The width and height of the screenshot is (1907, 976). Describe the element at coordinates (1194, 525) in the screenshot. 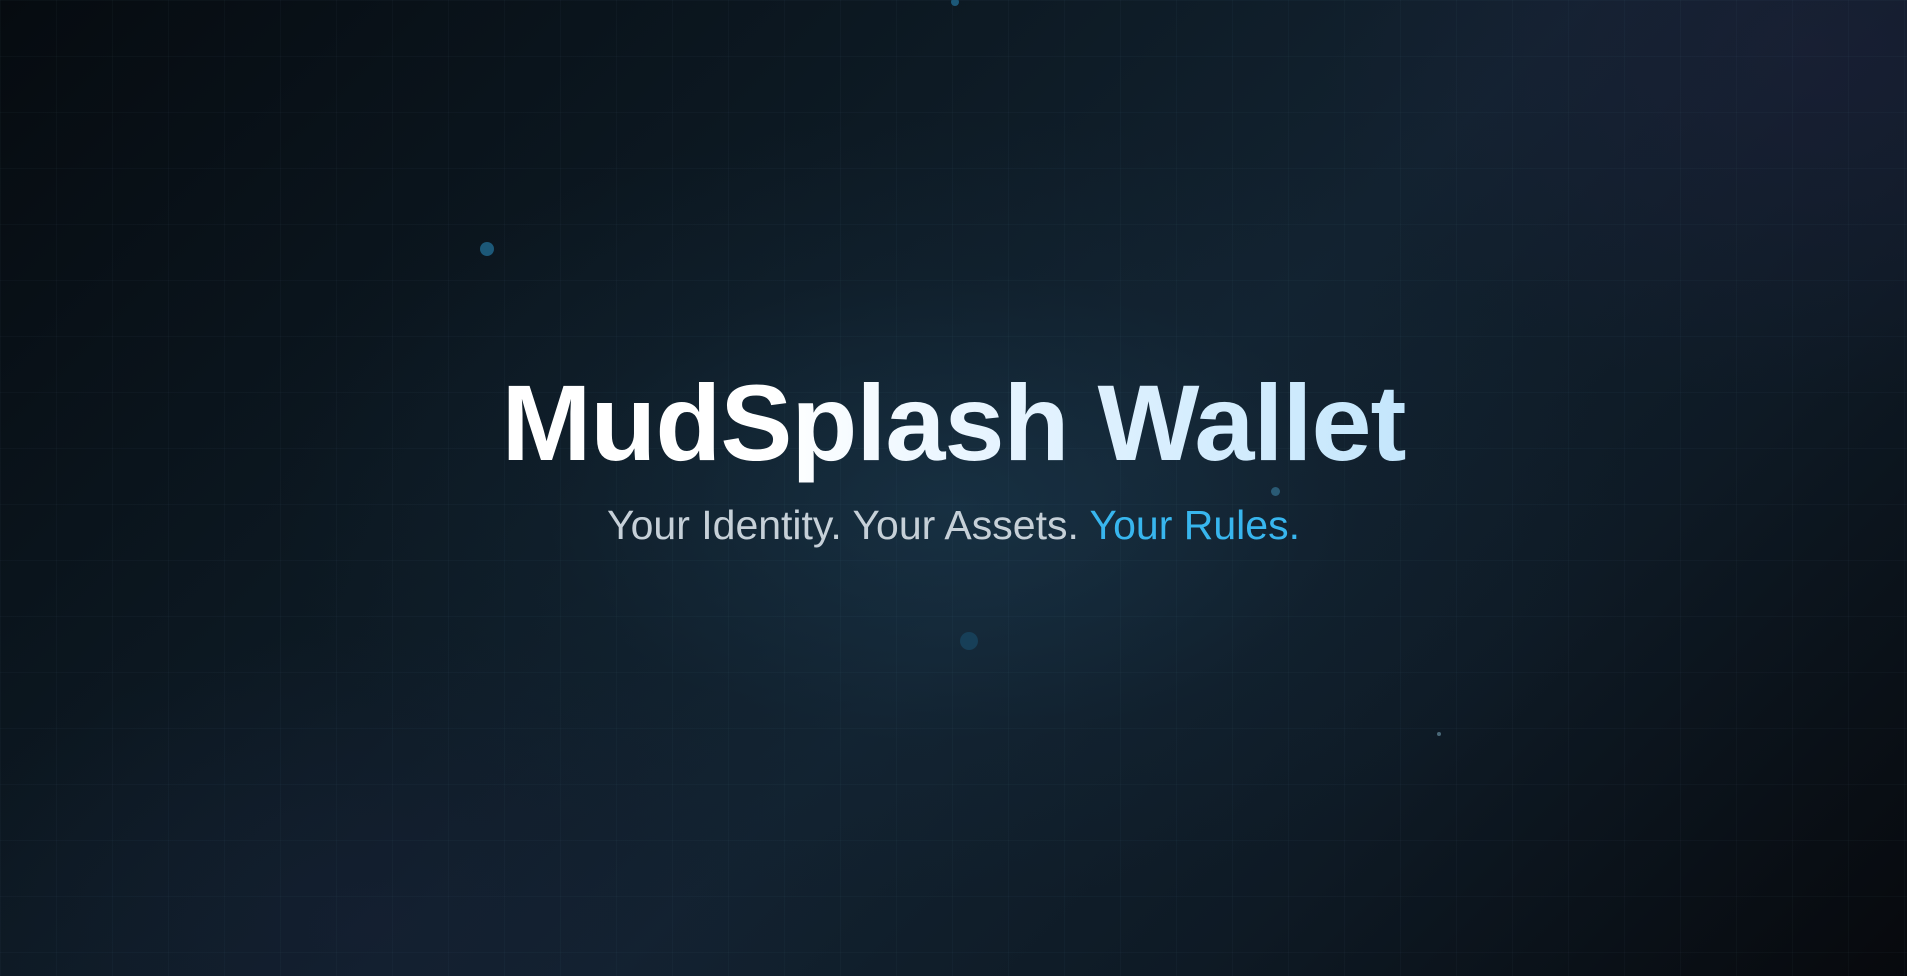

I see `tagline-rules: Your Rules.` at that location.